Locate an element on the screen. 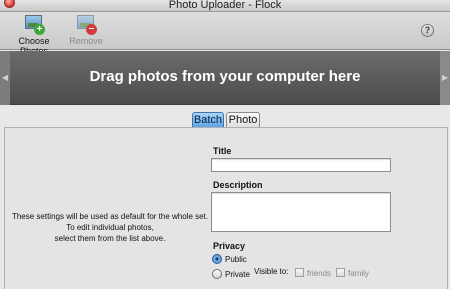  batch-hint-line: To edit individual photos, is located at coordinates (110, 227).